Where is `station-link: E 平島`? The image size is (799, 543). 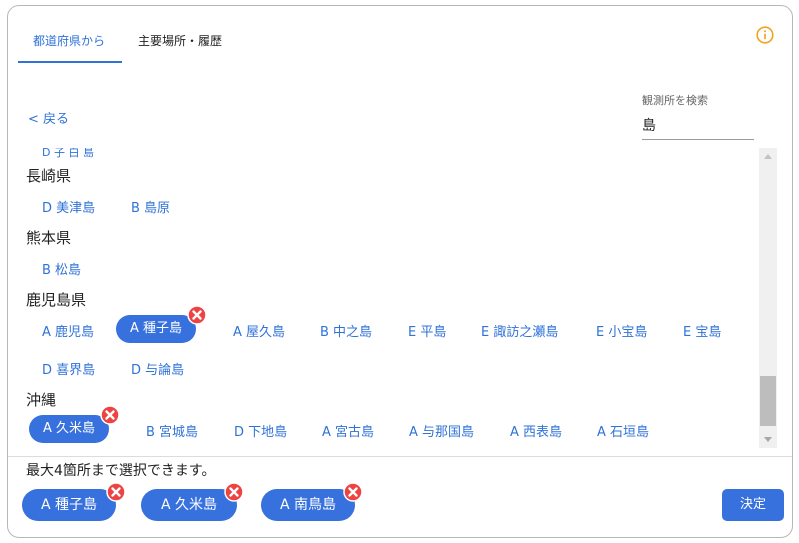
station-link: E 平島 is located at coordinates (427, 330).